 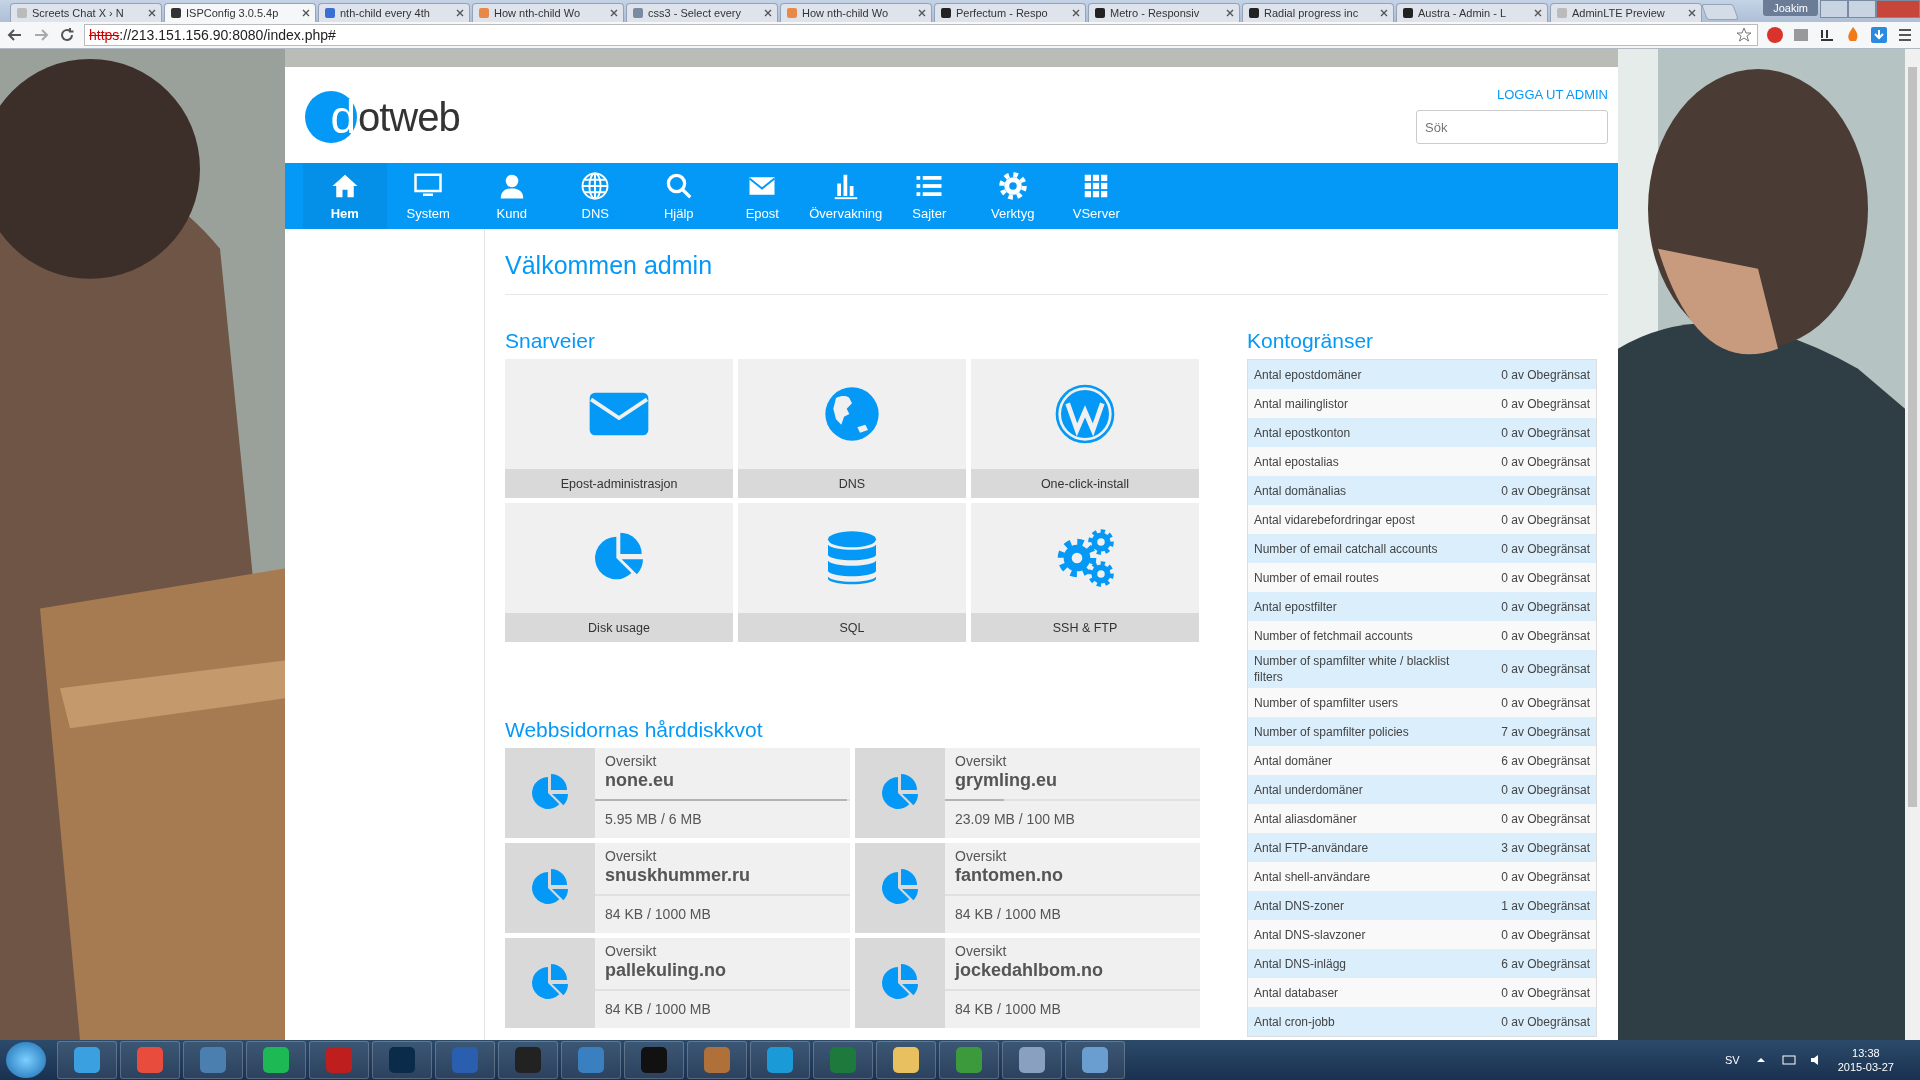 What do you see at coordinates (1545, 847) in the screenshot?
I see `table-cell: 3 av Obegränsat` at bounding box center [1545, 847].